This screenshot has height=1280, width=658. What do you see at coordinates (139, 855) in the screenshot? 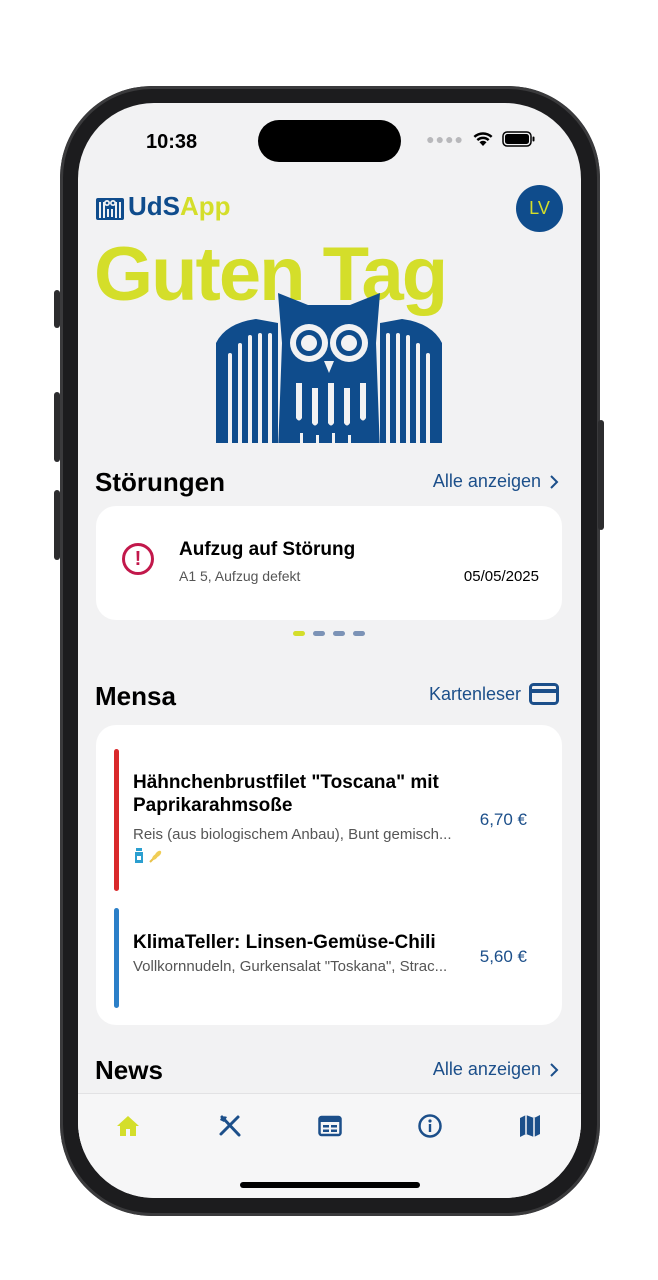
I see `milk-icon` at bounding box center [139, 855].